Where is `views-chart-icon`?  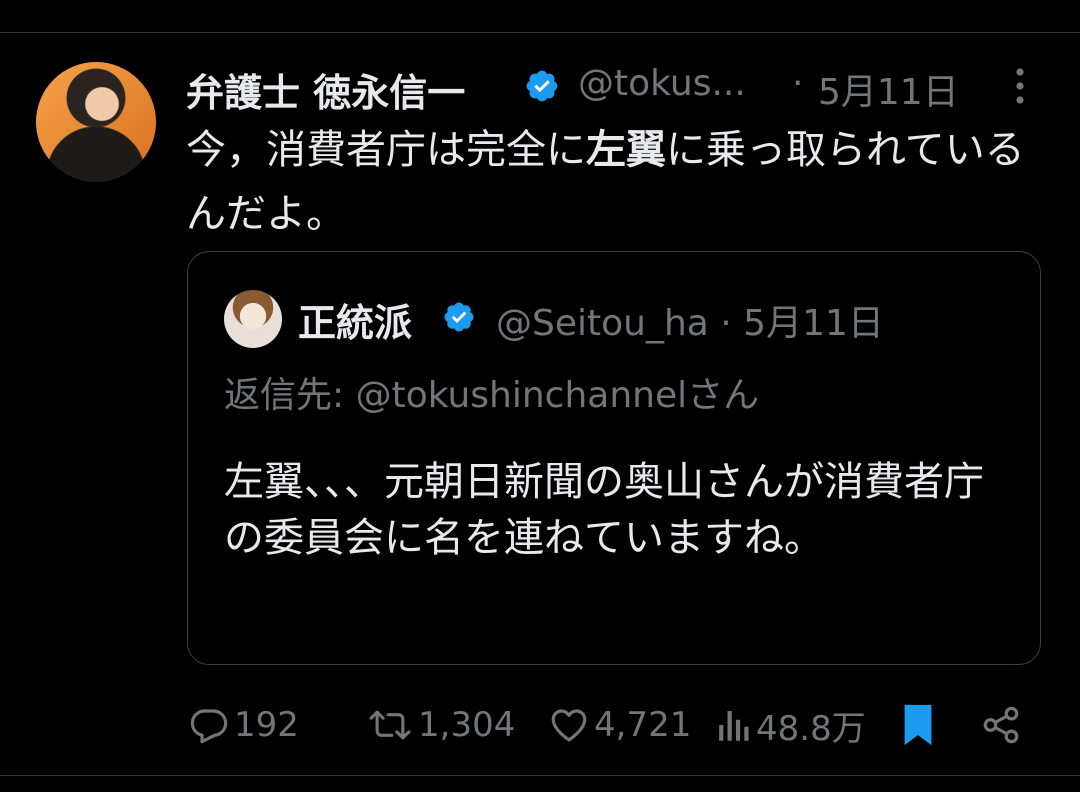 views-chart-icon is located at coordinates (734, 726).